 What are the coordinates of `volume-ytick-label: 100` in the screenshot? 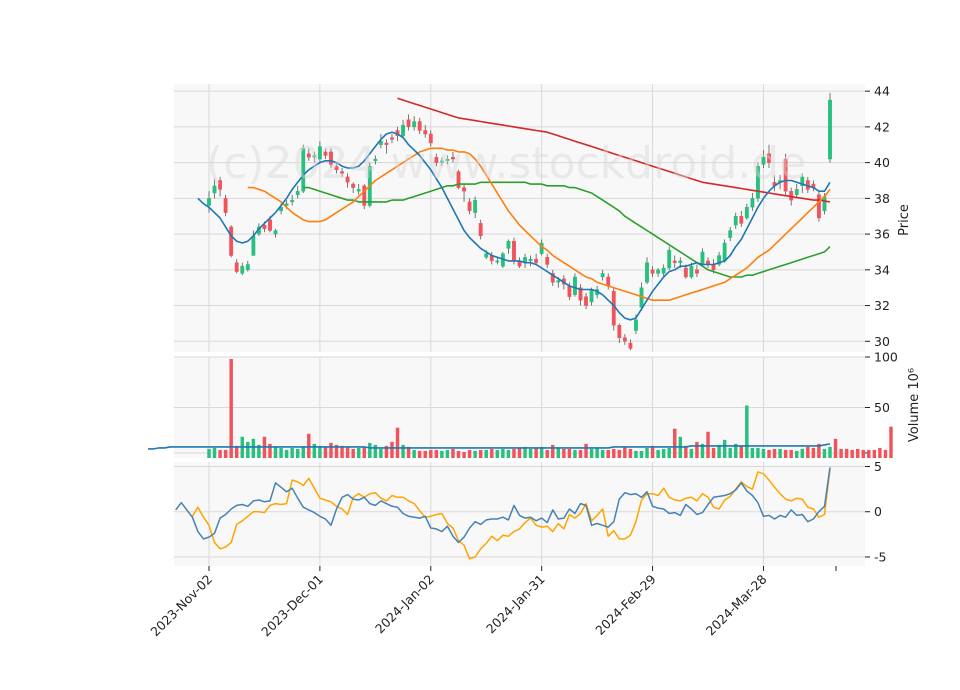 It's located at (886, 357).